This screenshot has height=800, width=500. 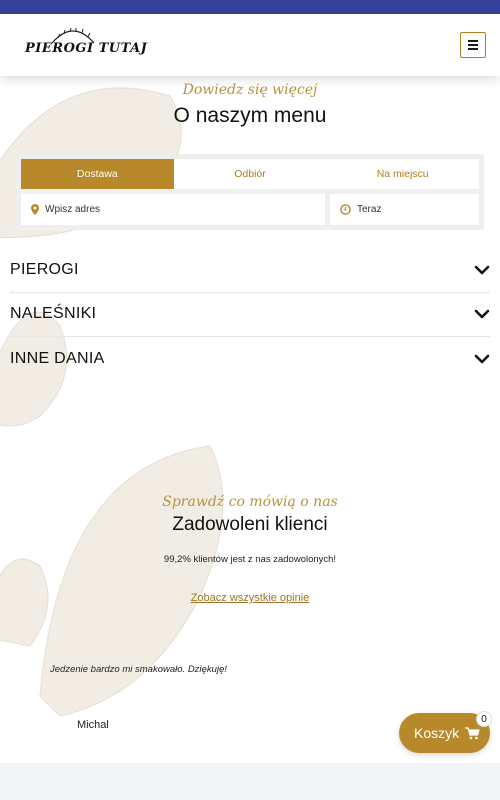 I want to click on category-nalesniki: NALEŚNIKI, so click(x=250, y=315).